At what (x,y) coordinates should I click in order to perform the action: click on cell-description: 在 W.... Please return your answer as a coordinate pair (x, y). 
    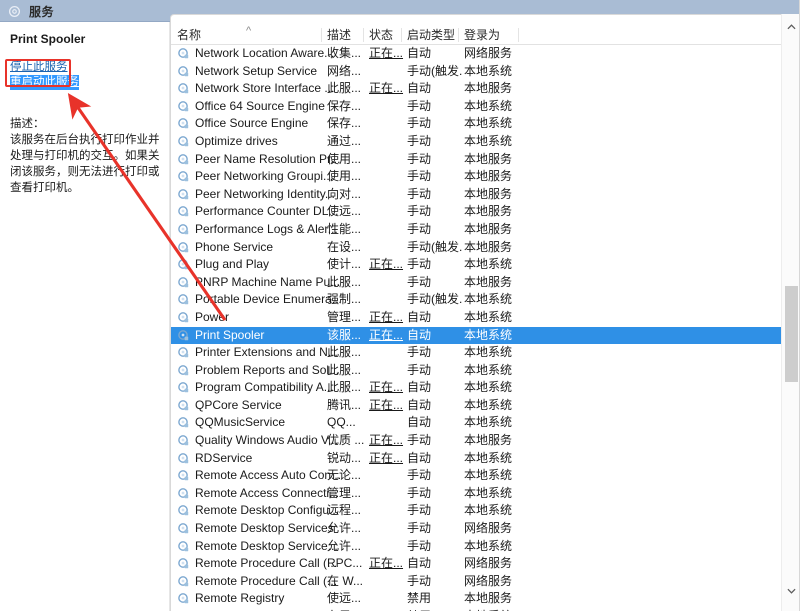
    Looking at the image, I should click on (345, 580).